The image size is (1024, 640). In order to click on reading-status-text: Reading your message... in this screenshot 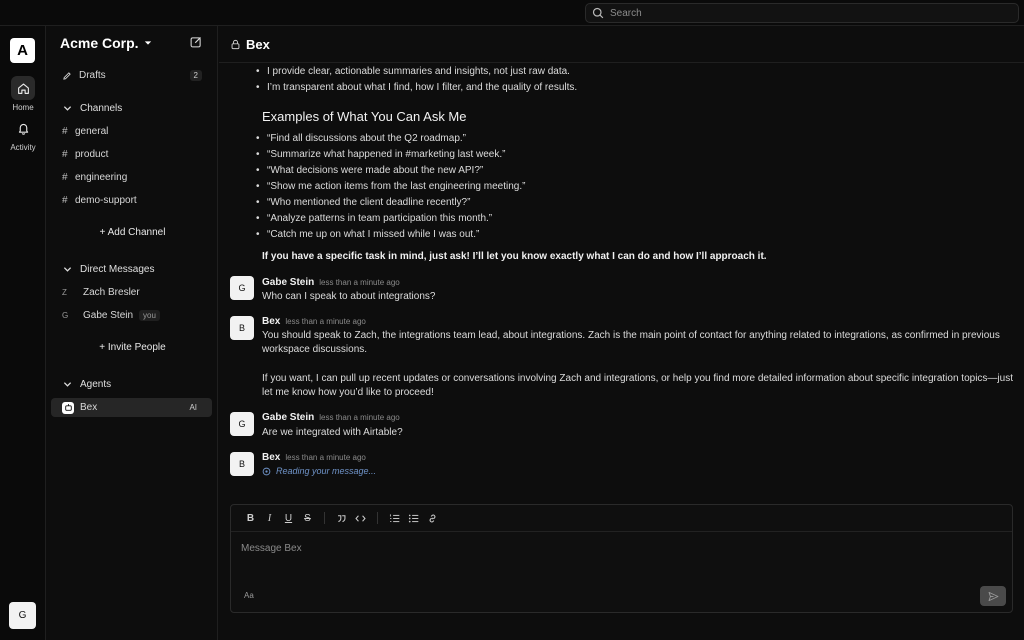, I will do `click(326, 471)`.